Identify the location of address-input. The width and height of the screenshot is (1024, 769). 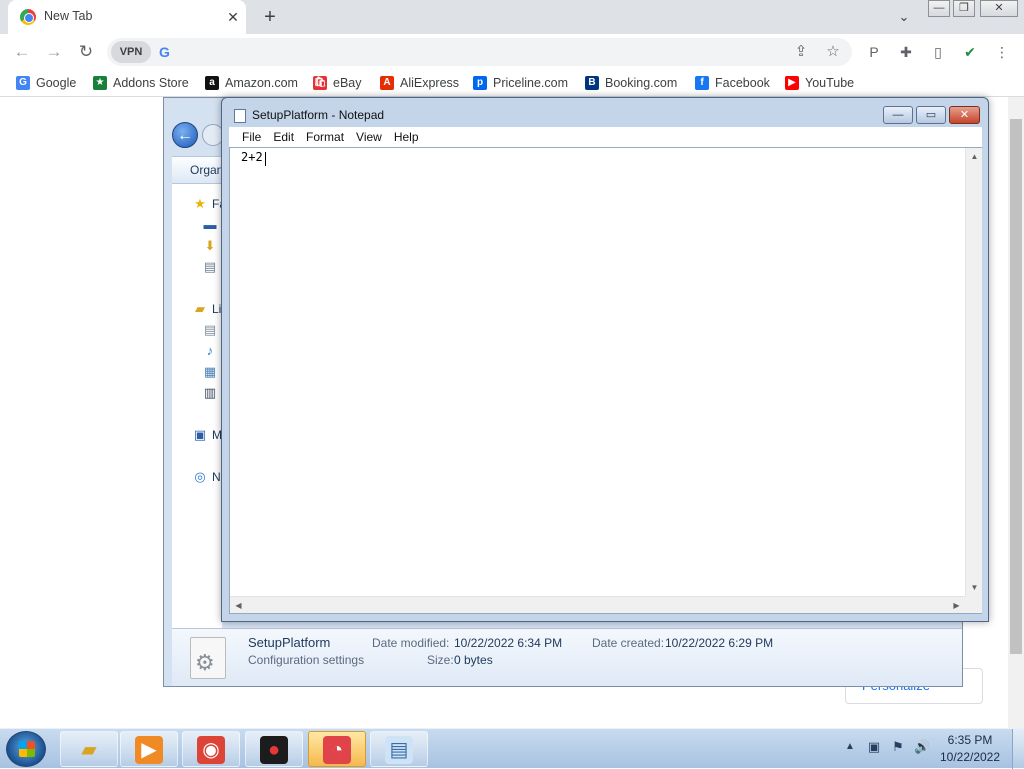
(483, 52).